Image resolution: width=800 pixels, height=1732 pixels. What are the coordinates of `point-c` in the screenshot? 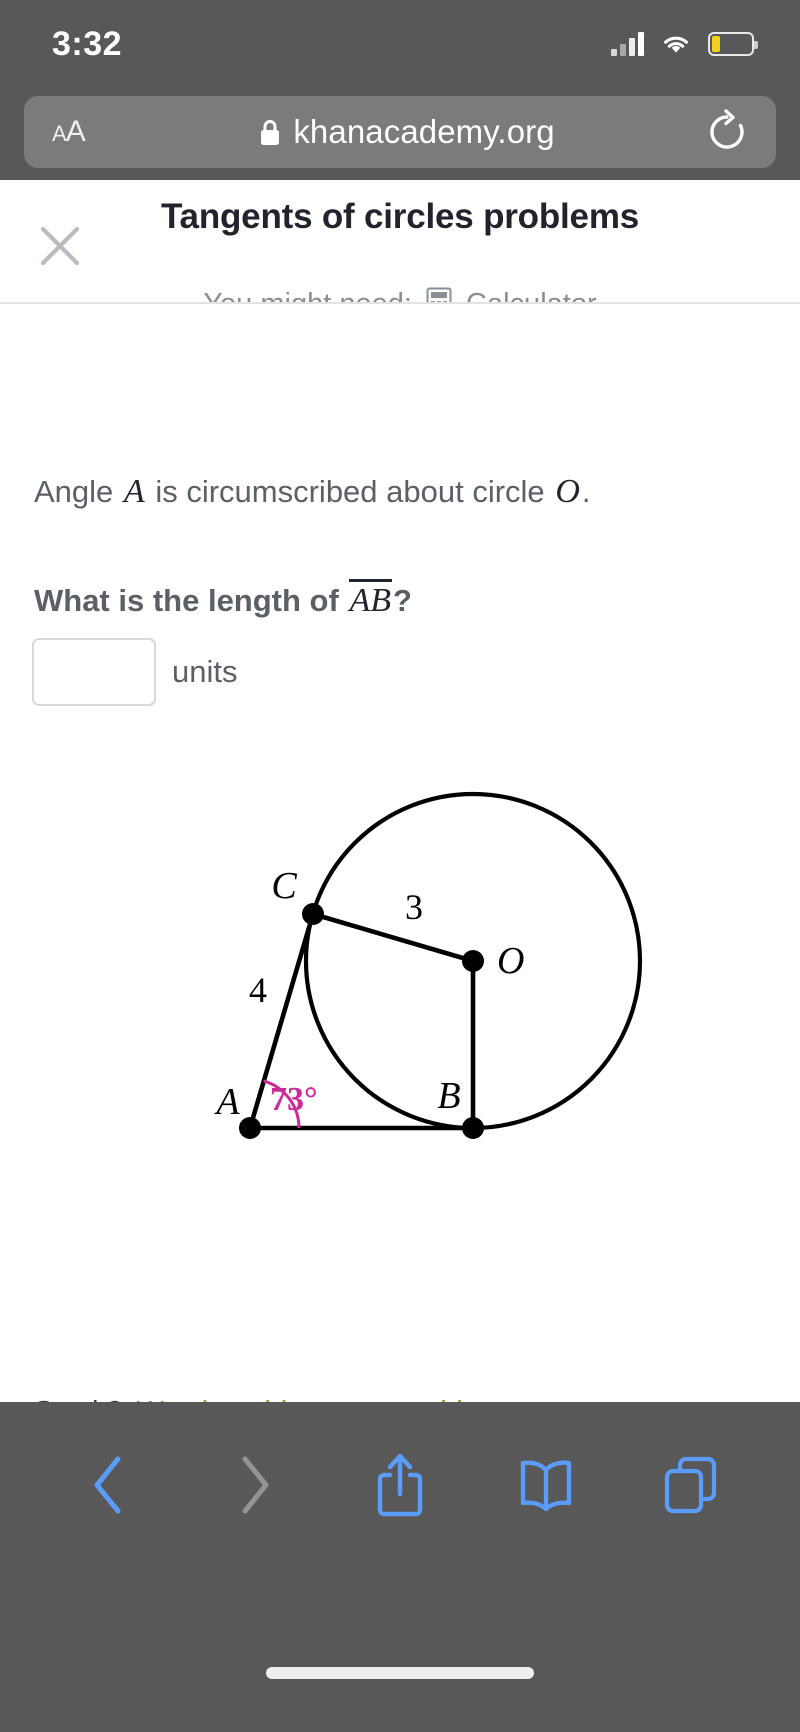 It's located at (313, 914).